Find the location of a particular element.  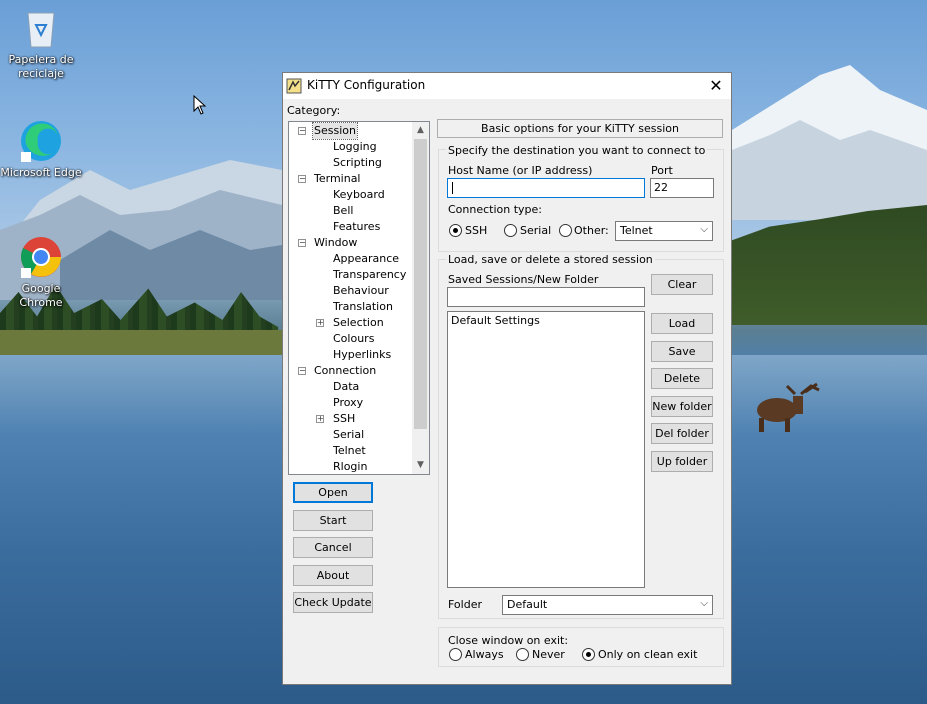

chevron-up-icon: ▲ is located at coordinates (420, 130).